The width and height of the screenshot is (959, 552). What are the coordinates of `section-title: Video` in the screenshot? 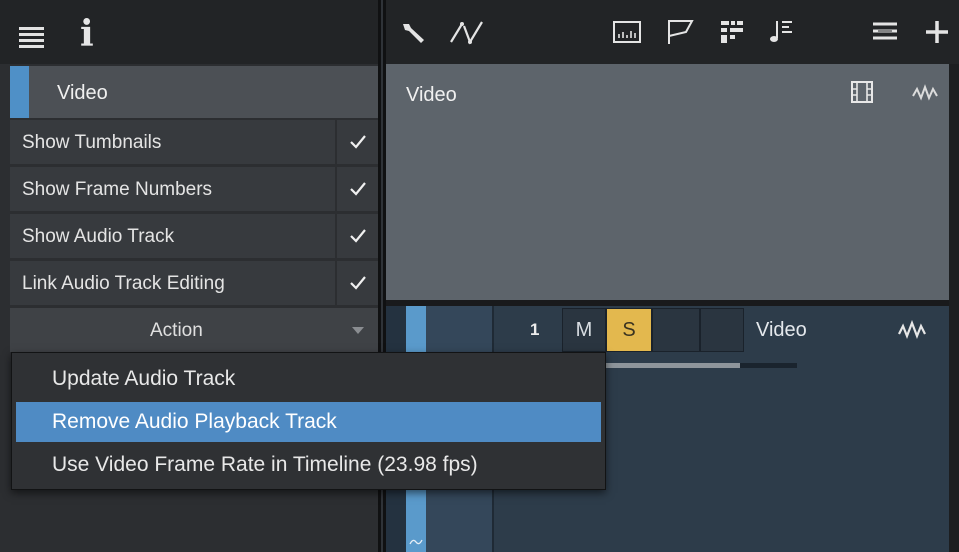 It's located at (82, 93).